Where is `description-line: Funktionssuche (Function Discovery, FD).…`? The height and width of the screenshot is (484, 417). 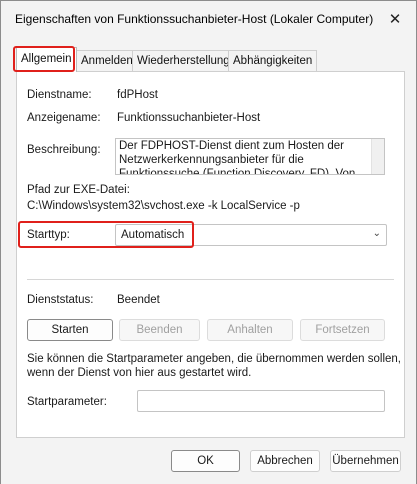
description-line: Funktionssuche (Function Discovery, FD).… is located at coordinates (237, 171).